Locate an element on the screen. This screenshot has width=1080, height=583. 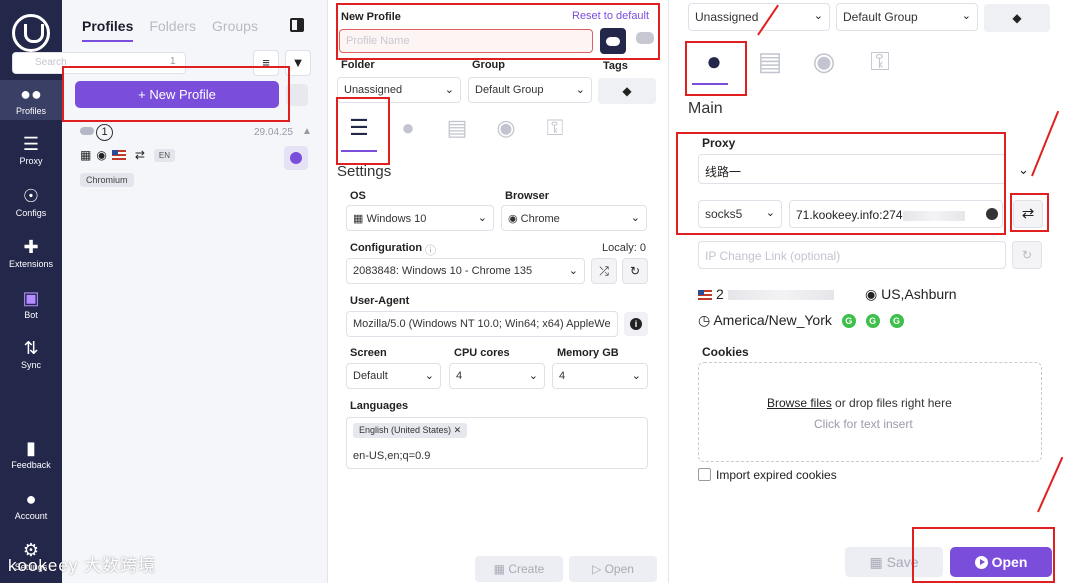
refresh-button: ↻ is located at coordinates (635, 271).